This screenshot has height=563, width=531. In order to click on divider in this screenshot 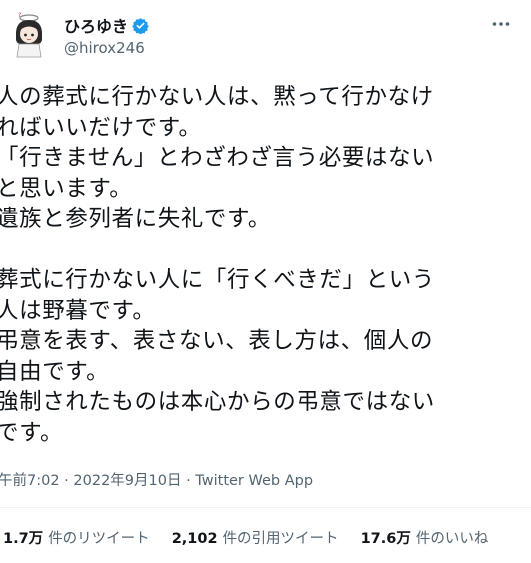, I will do `click(265, 507)`.